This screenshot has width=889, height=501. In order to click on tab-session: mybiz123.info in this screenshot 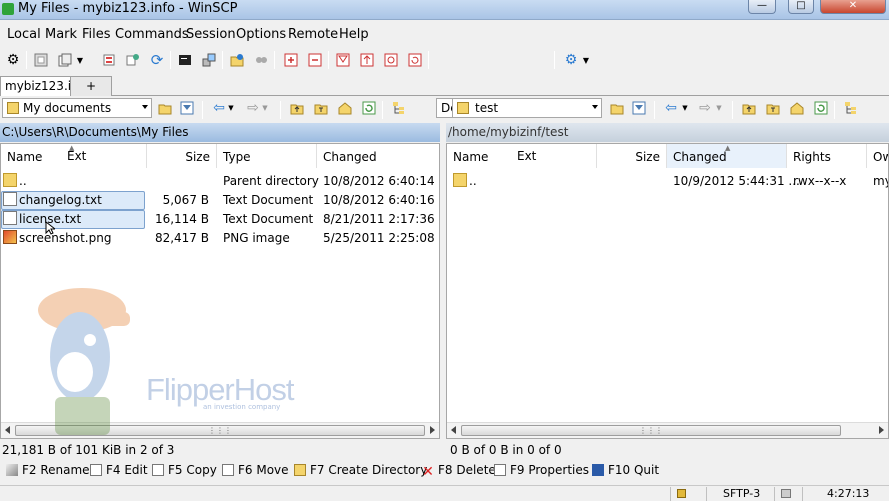, I will do `click(45, 86)`.